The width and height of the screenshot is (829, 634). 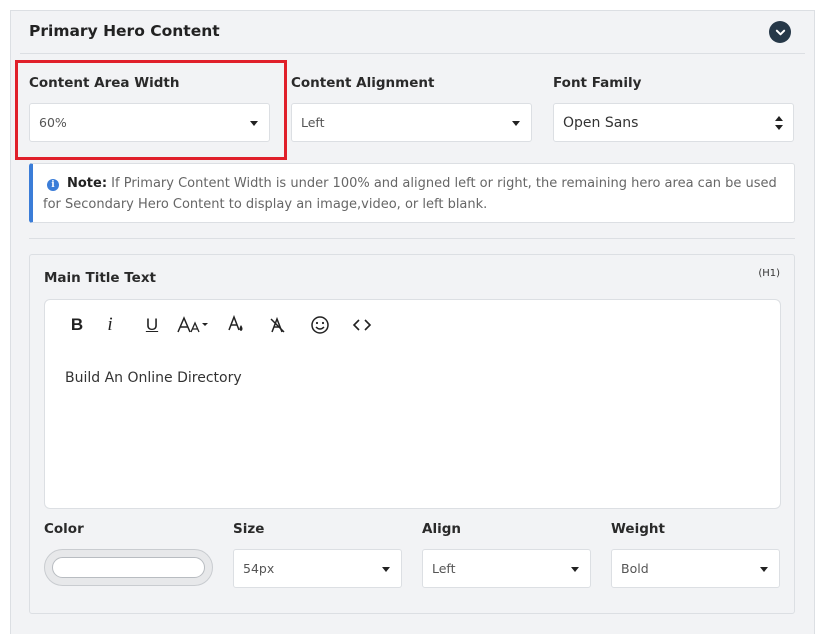 I want to click on font-size-icon, so click(x=192, y=324).